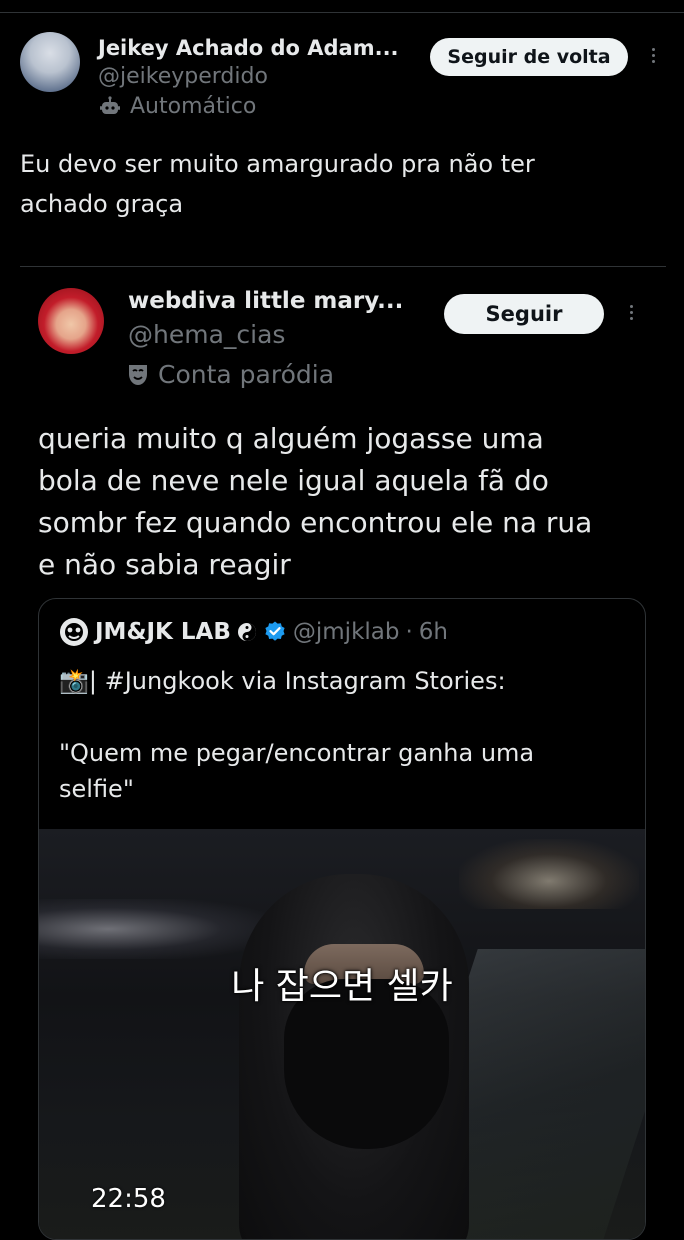  I want to click on follow-back-button: Seguir de volta, so click(529, 57).